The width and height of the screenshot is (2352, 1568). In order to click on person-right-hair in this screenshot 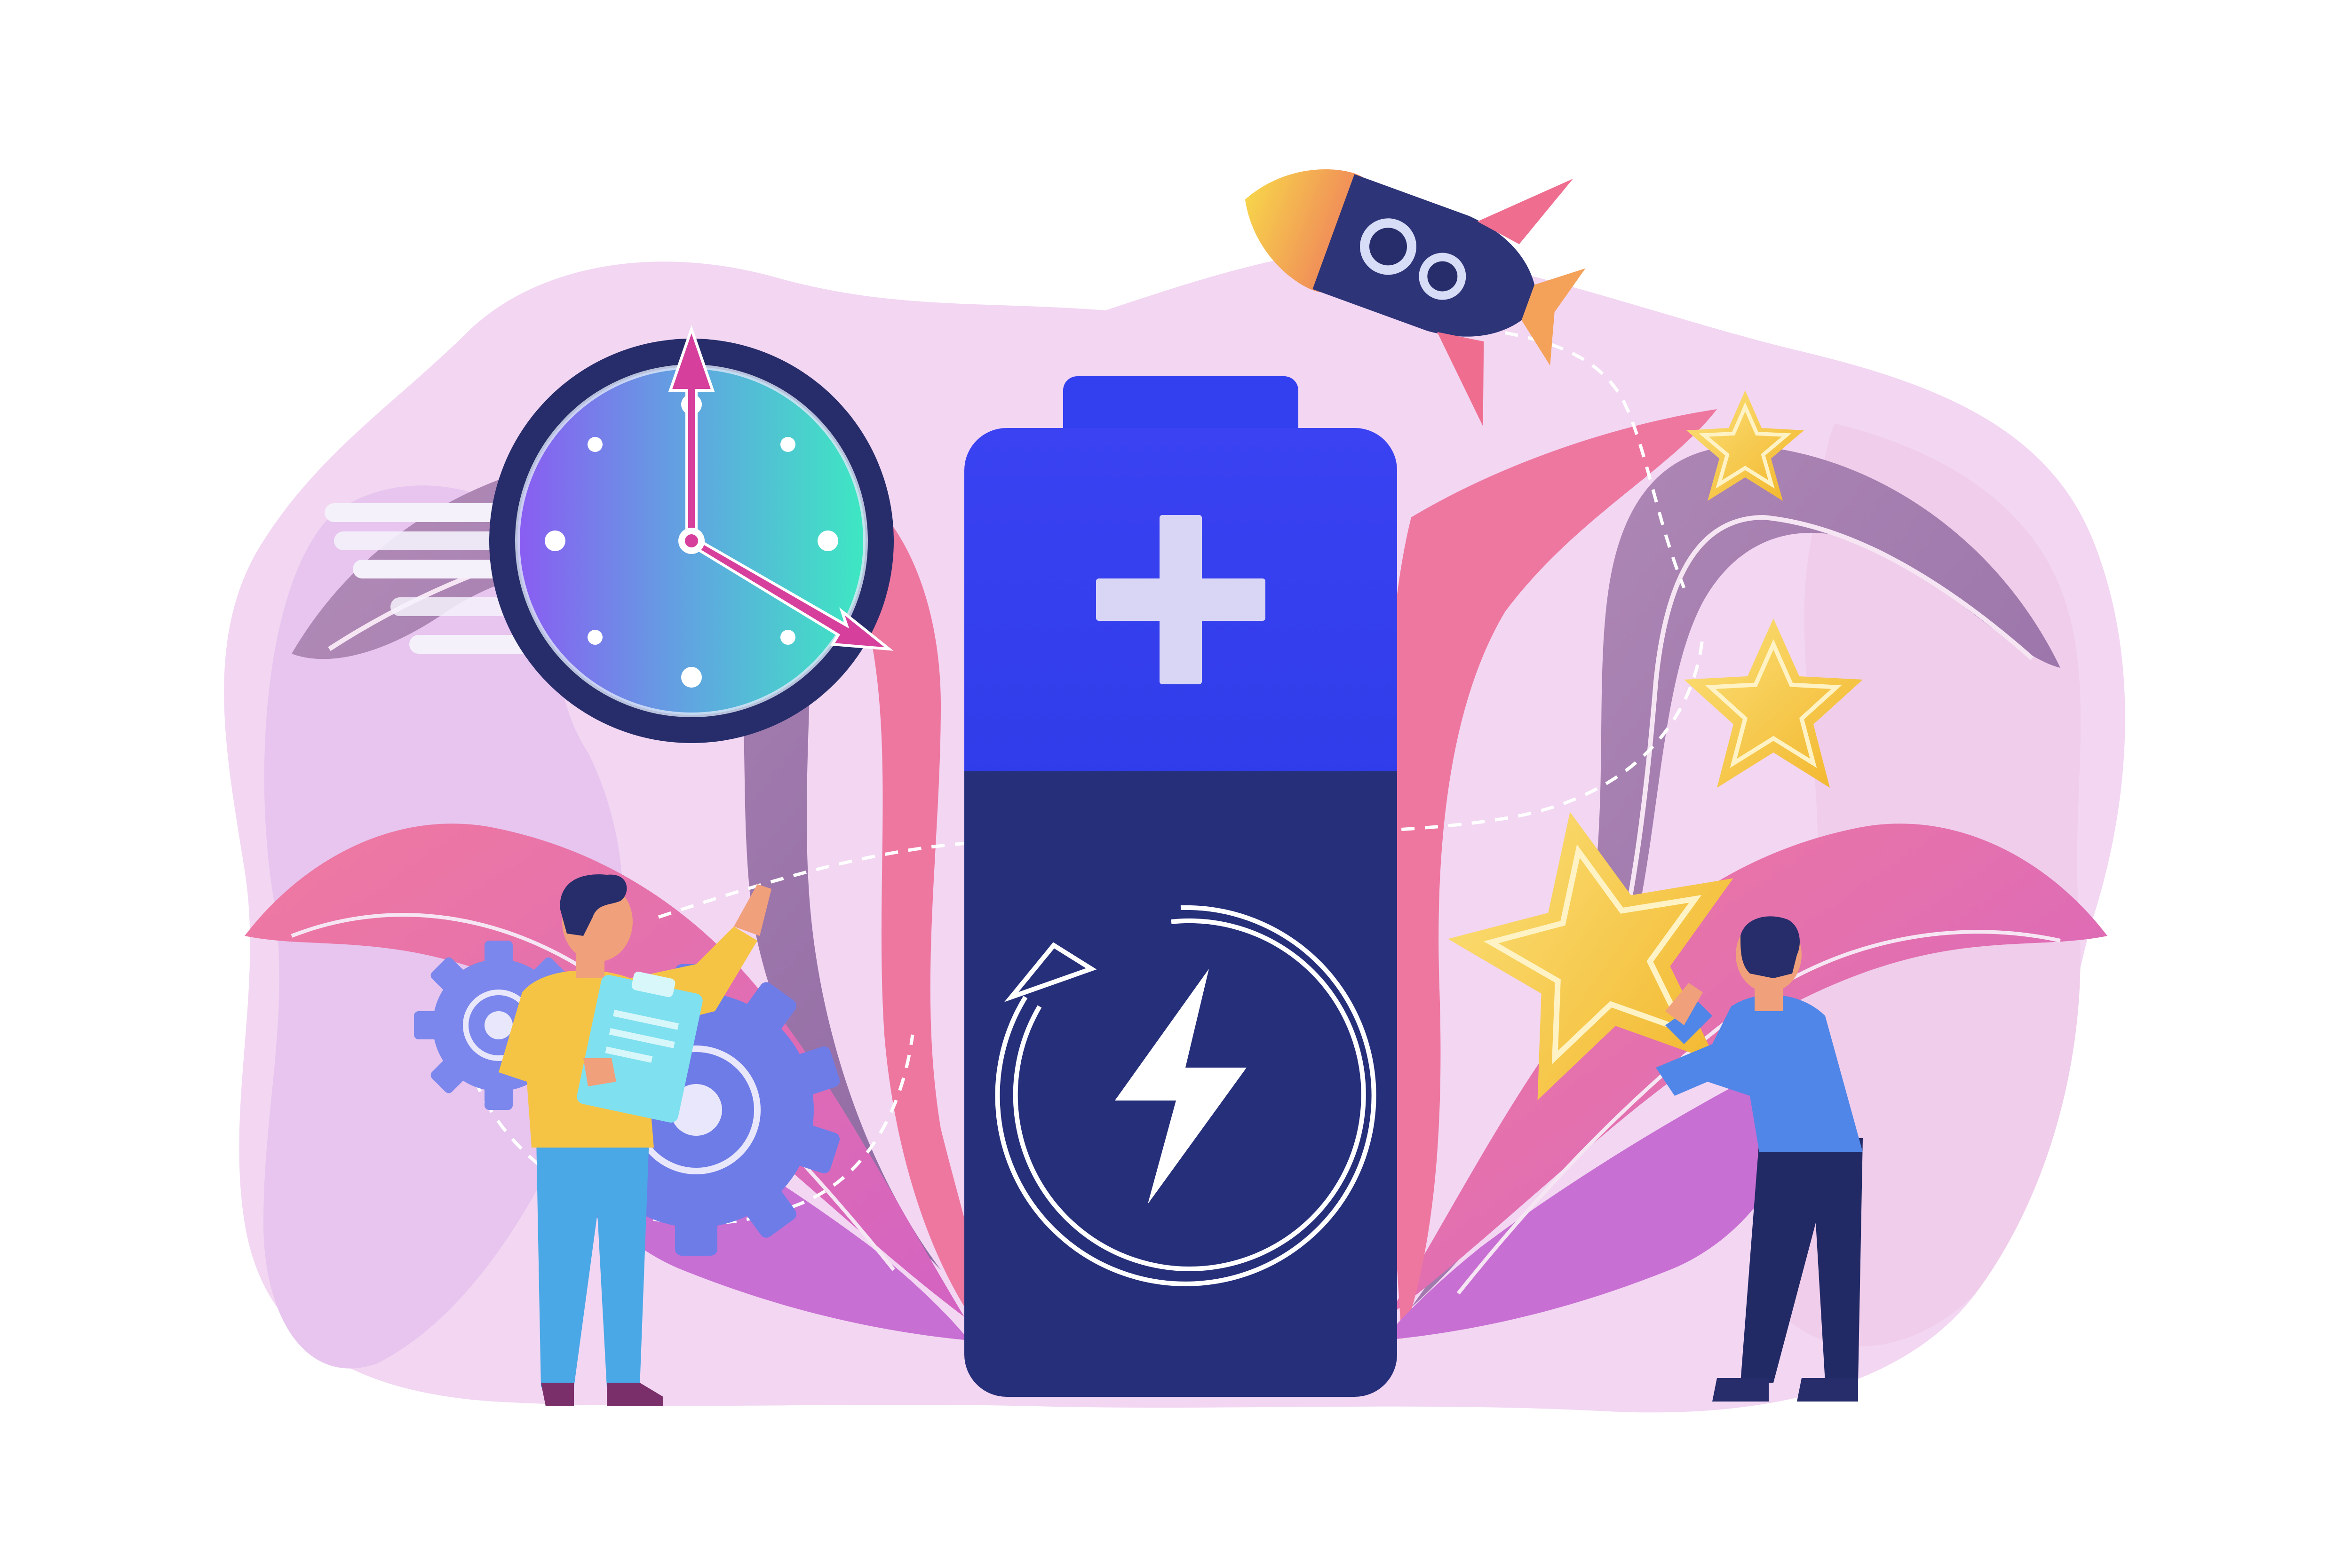, I will do `click(1770, 947)`.